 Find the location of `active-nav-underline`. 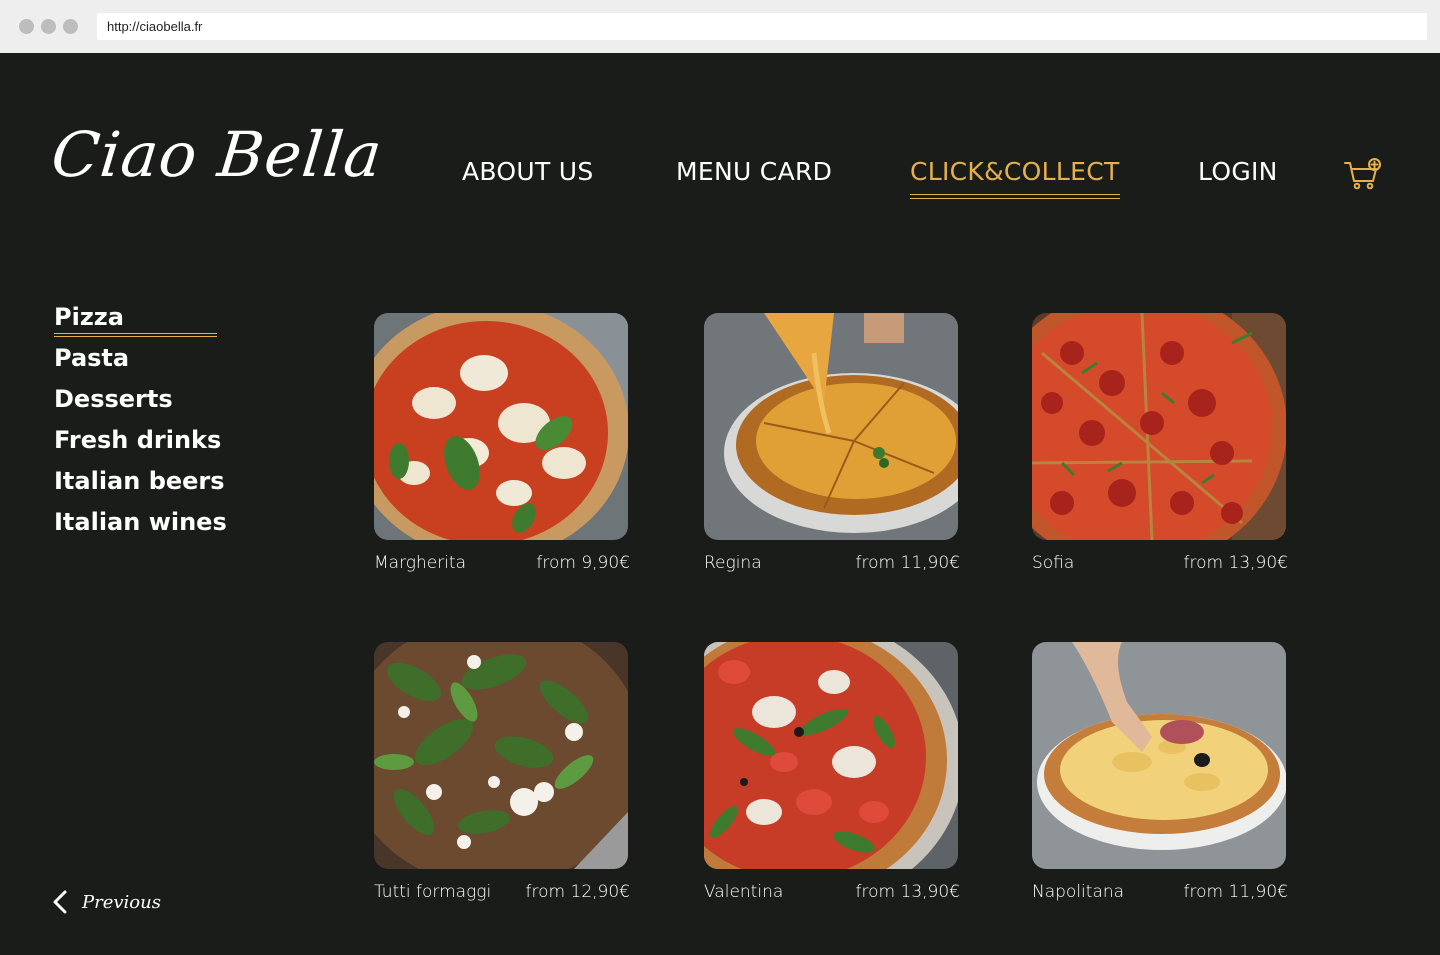

active-nav-underline is located at coordinates (1015, 196).